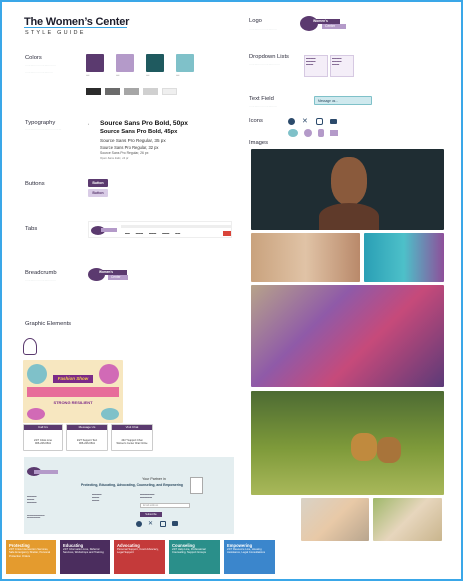 This screenshot has height=581, width=463. What do you see at coordinates (43, 427) in the screenshot?
I see `contact-card-label: Call Us` at bounding box center [43, 427].